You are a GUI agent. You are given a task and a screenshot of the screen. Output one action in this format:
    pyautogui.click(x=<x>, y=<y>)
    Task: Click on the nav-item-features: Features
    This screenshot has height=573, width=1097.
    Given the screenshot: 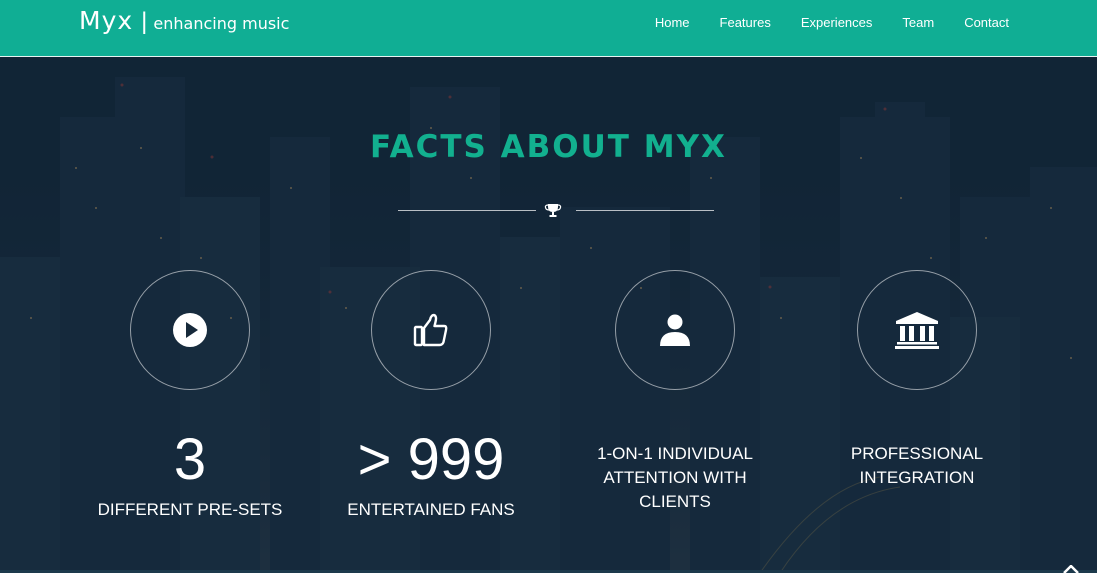 What is the action you would take?
    pyautogui.click(x=745, y=22)
    